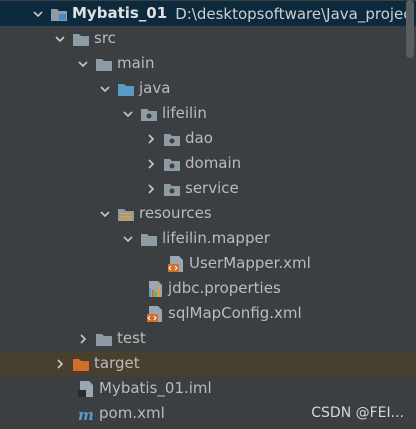 This screenshot has height=429, width=416. What do you see at coordinates (293, 13) in the screenshot?
I see `project-path: D:\desktopsoftware\Java_projec` at bounding box center [293, 13].